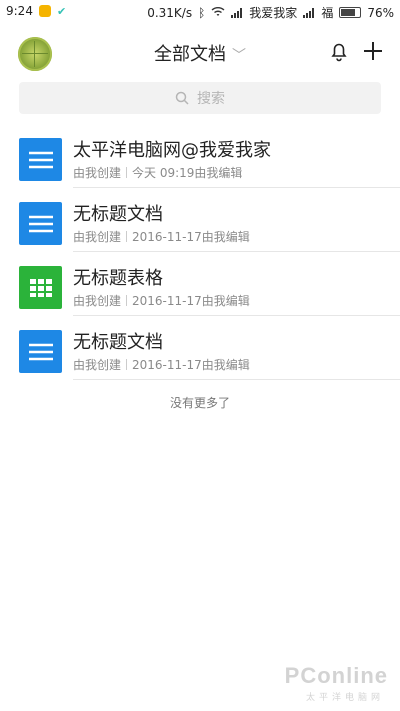 The image size is (400, 711). Describe the element at coordinates (339, 51) in the screenshot. I see `bell-icon` at that location.